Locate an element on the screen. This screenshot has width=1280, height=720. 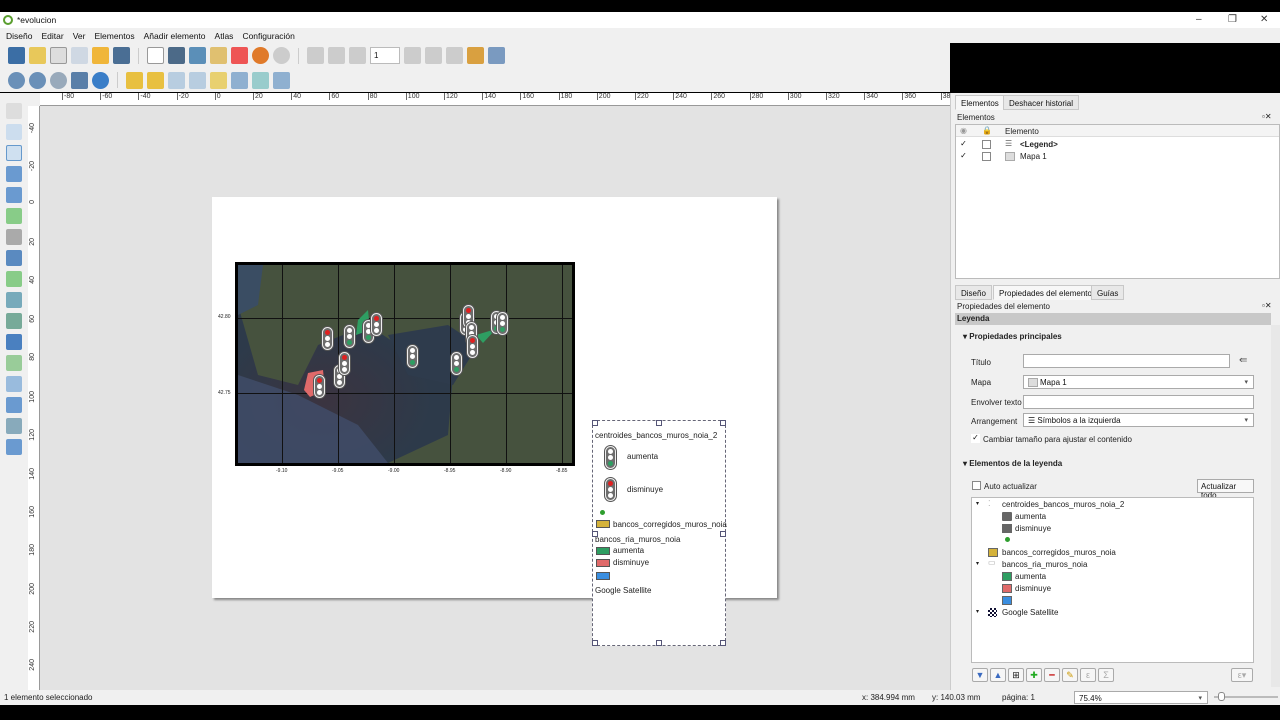
legend-items-header: ▾ Elementos de la leyenda is located at coordinates (1012, 463).